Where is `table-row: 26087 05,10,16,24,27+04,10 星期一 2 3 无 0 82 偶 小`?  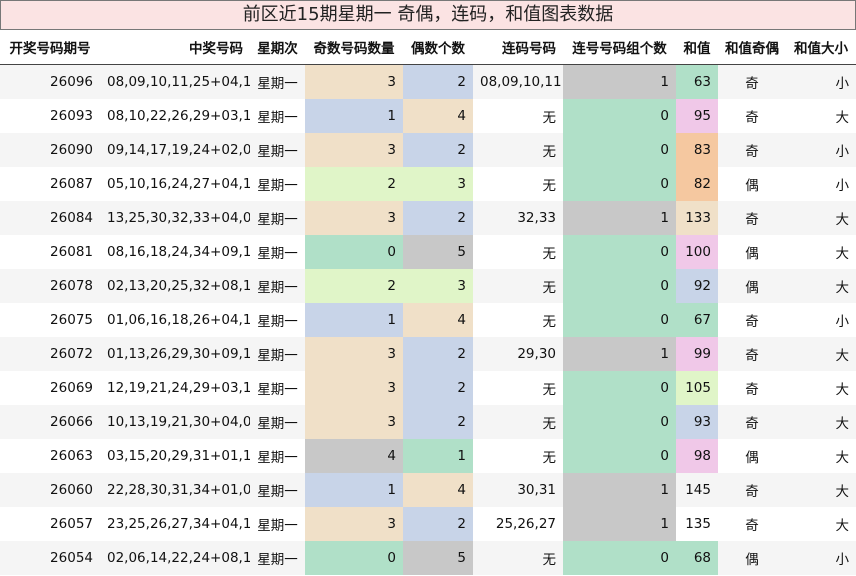 table-row: 26087 05,10,16,24,27+04,10 星期一 2 3 无 0 82 偶 小 is located at coordinates (428, 184).